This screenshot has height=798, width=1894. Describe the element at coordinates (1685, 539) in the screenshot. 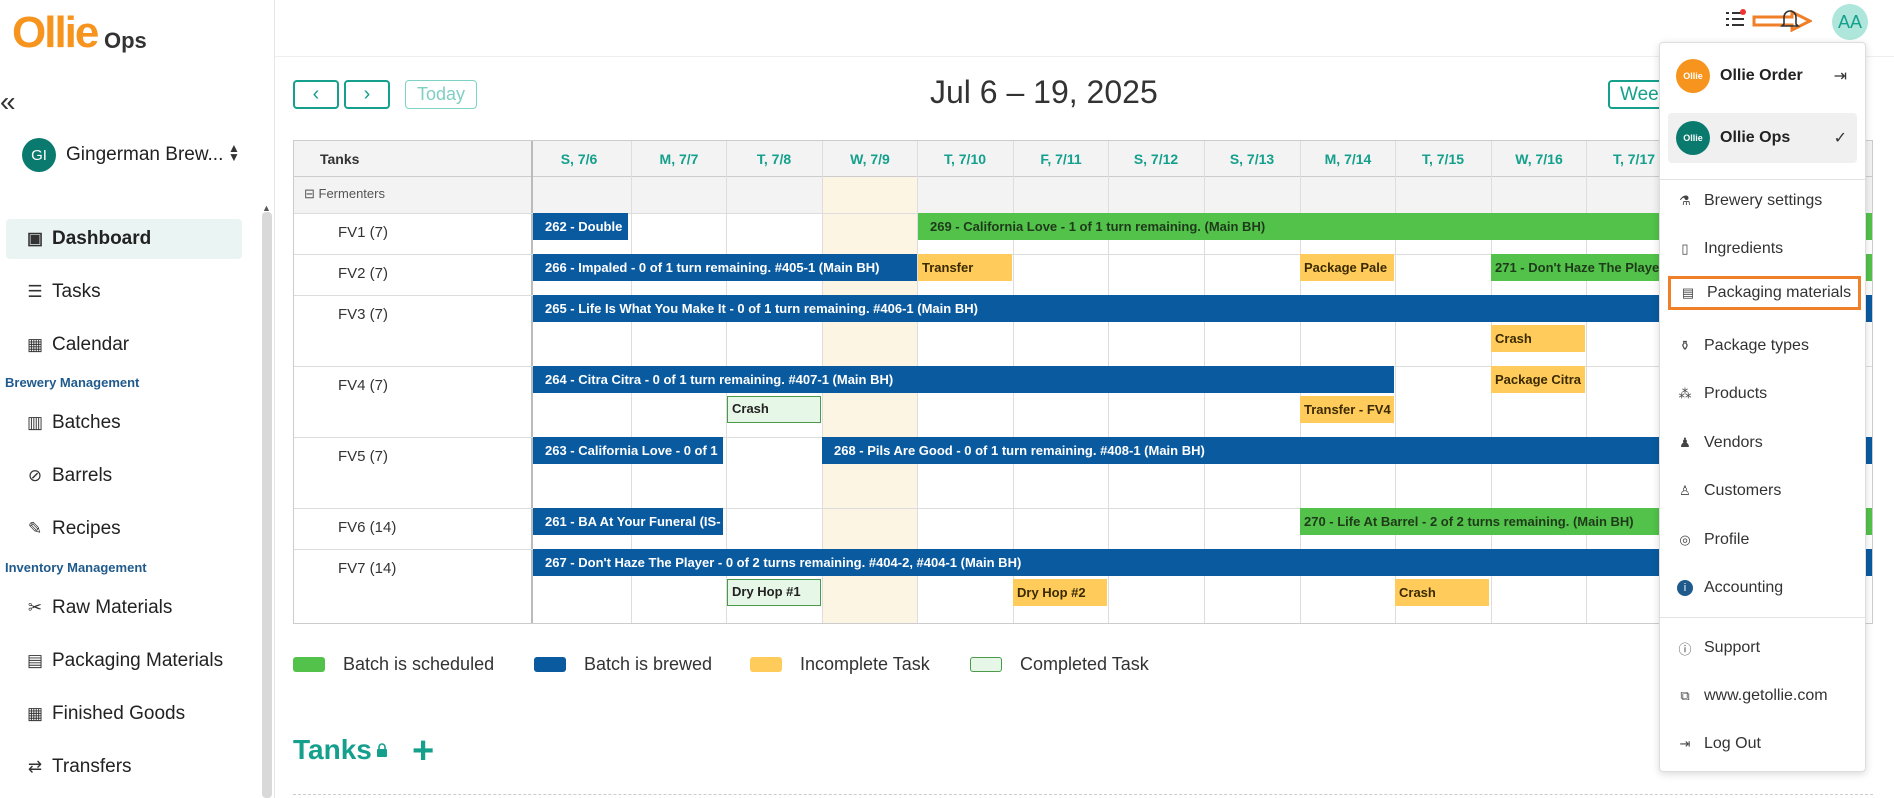

I see `profile-icon: ◎` at that location.